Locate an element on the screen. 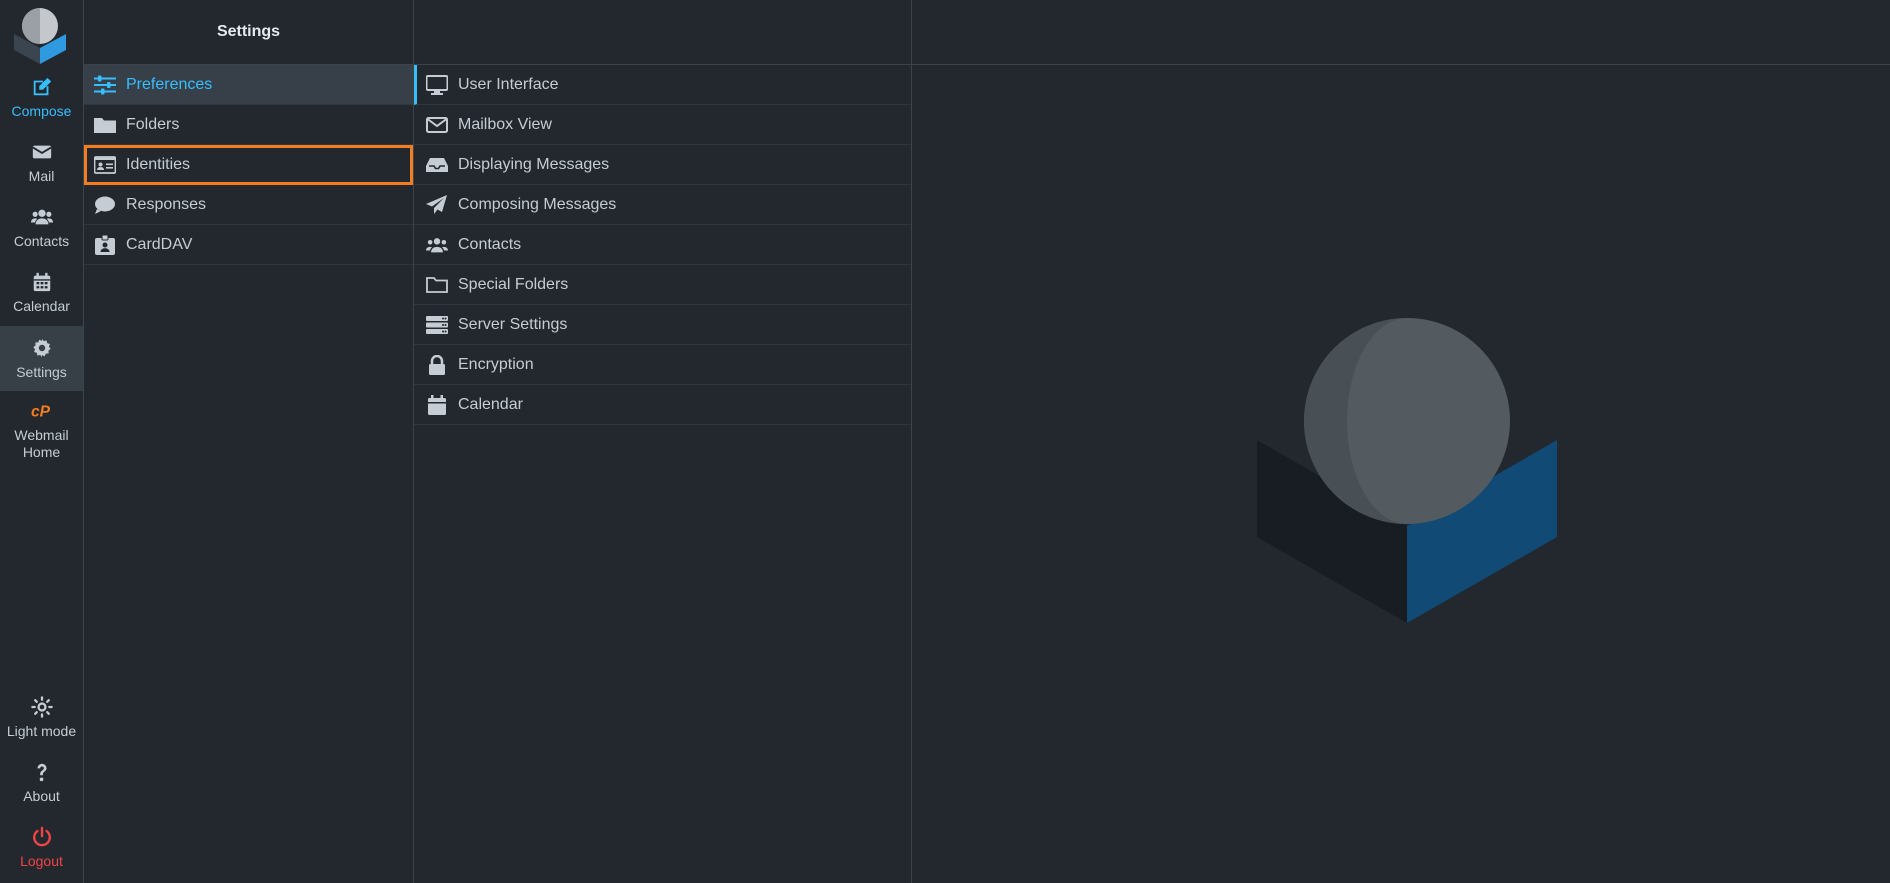 Image resolution: width=1890 pixels, height=883 pixels. calendar-label: Calendar is located at coordinates (41, 306).